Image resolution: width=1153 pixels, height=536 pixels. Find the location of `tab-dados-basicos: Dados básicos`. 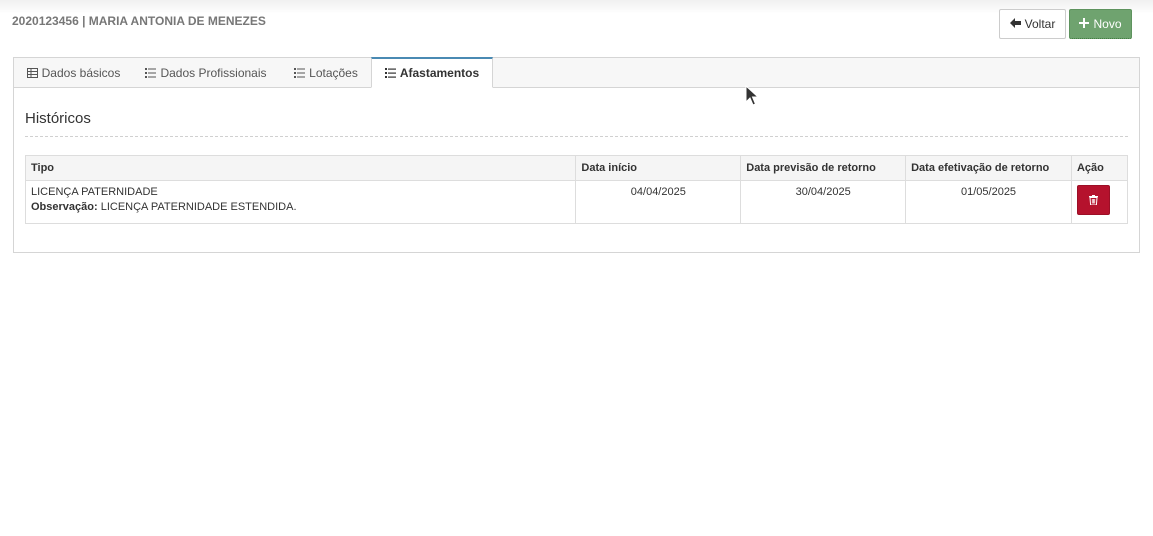

tab-dados-basicos: Dados básicos is located at coordinates (73, 73).